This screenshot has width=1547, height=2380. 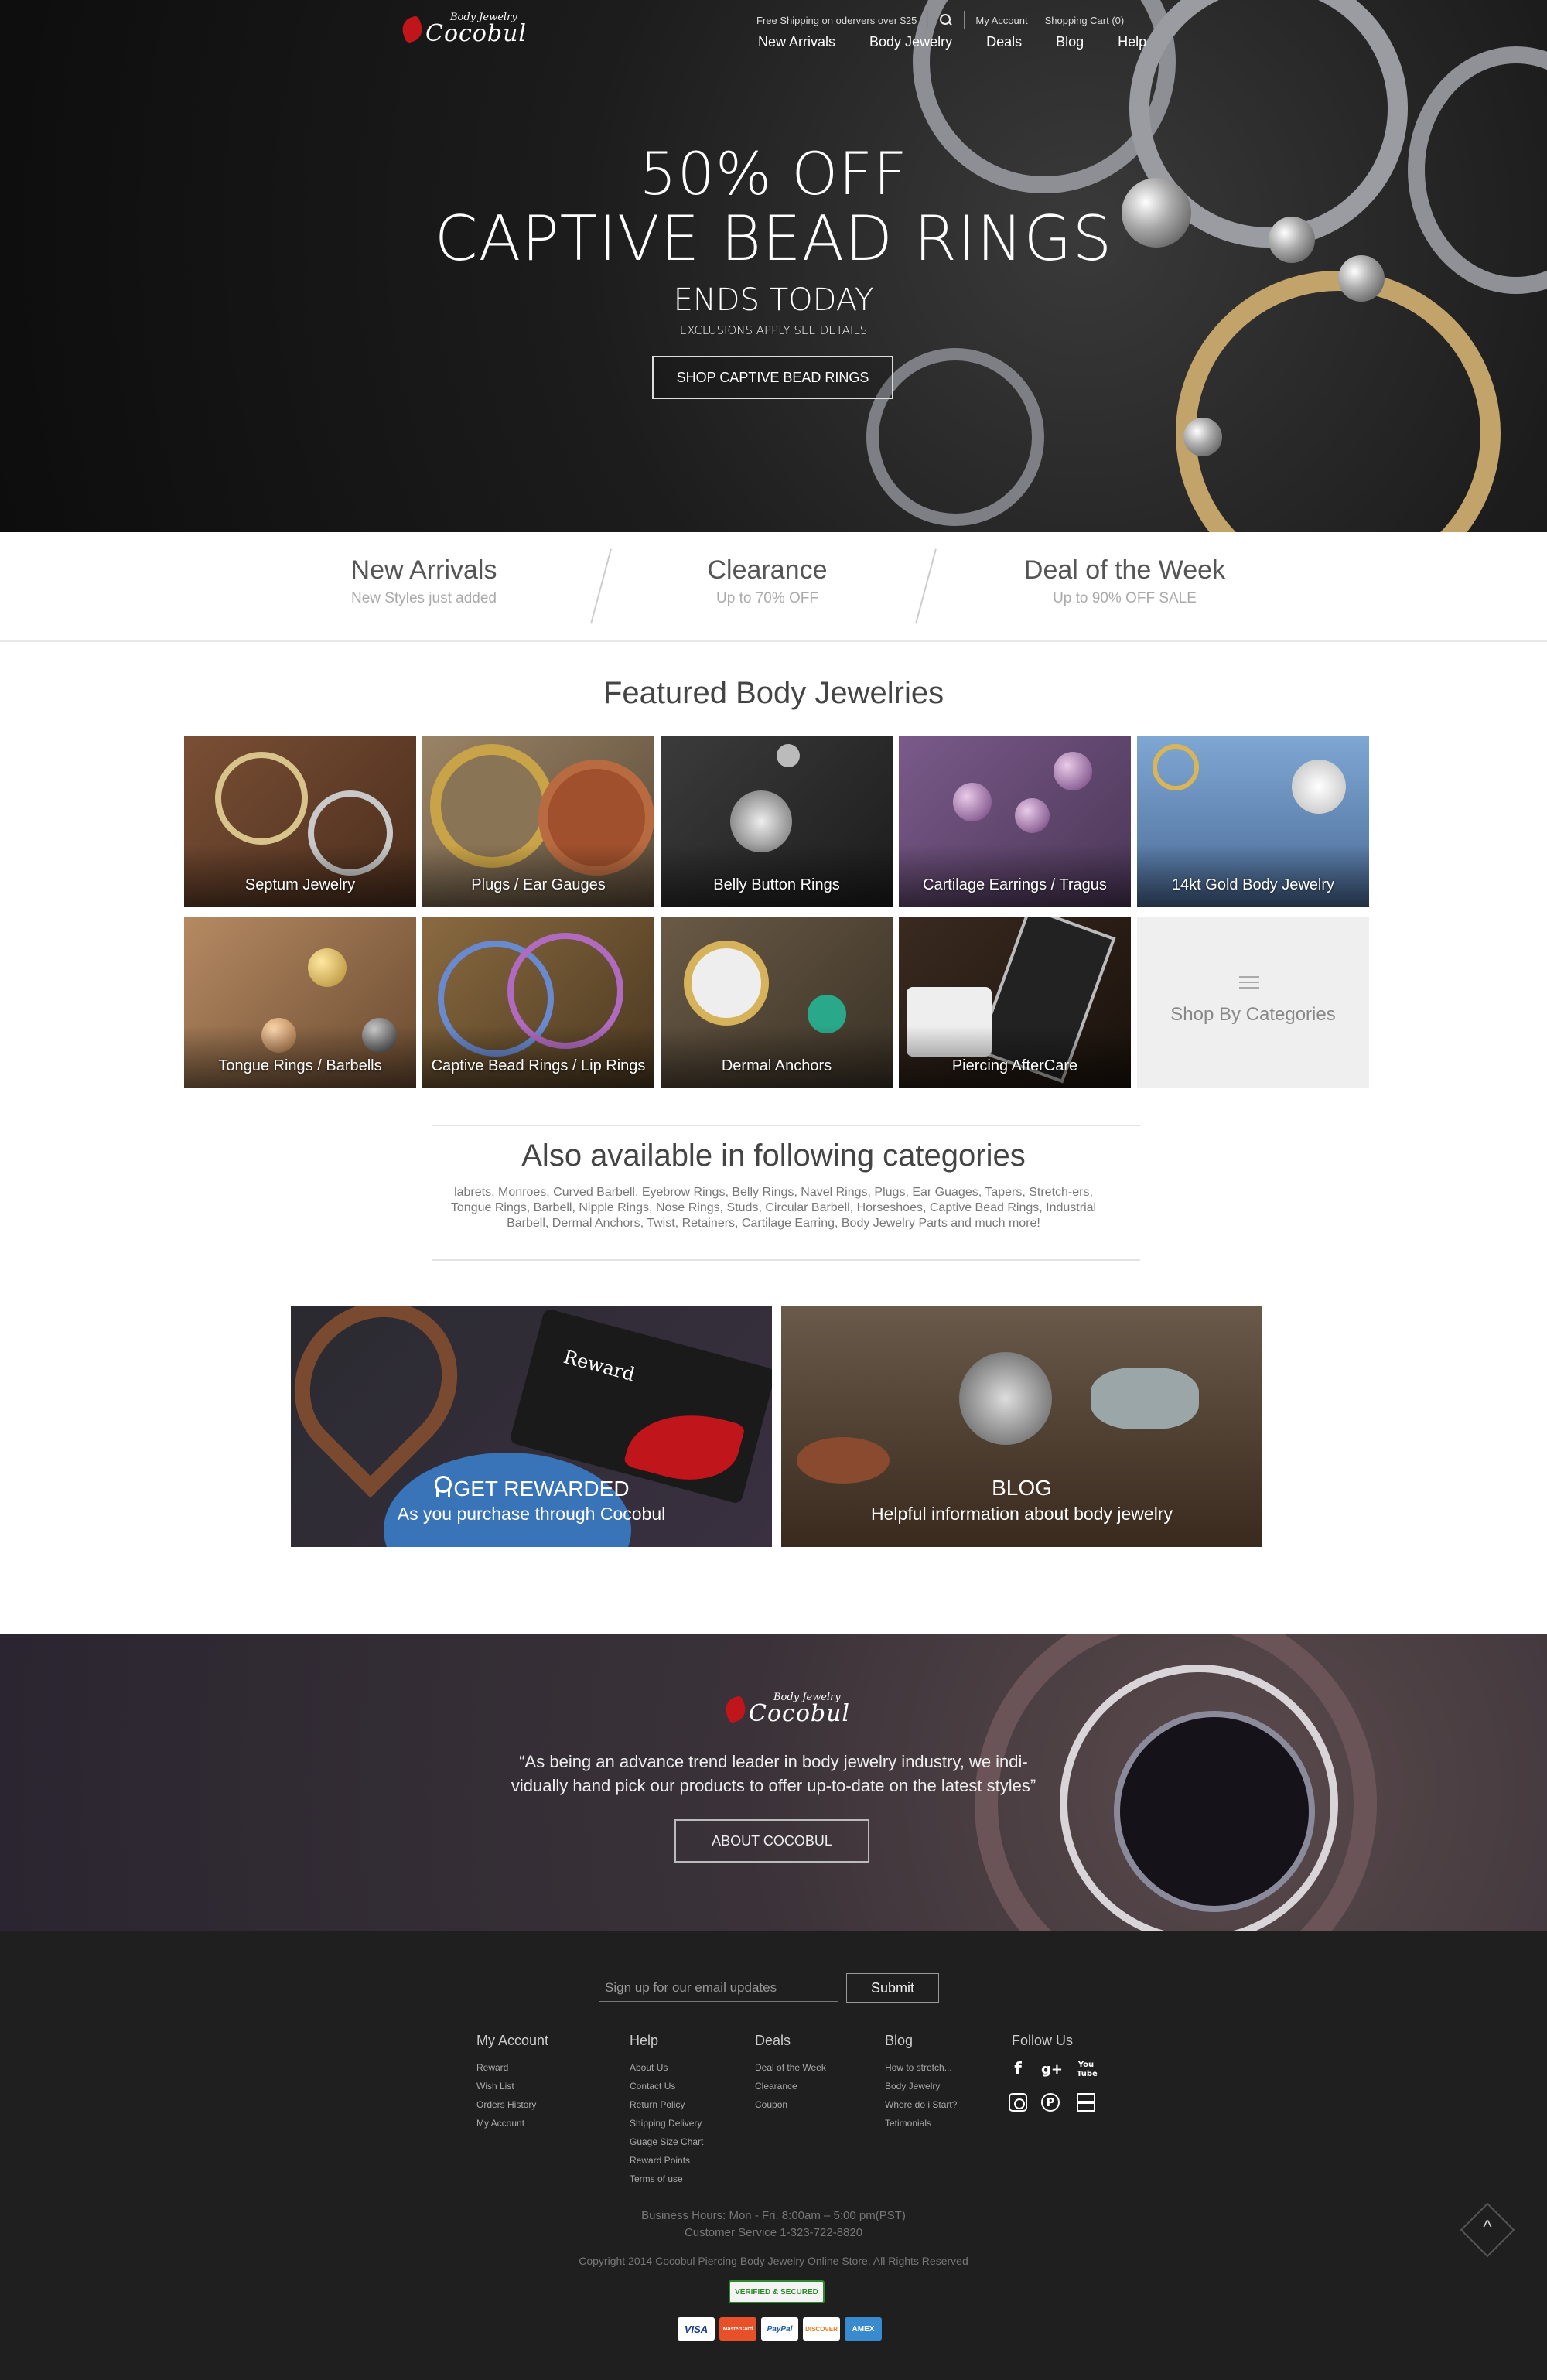 I want to click on instagram-icon, so click(x=1018, y=2103).